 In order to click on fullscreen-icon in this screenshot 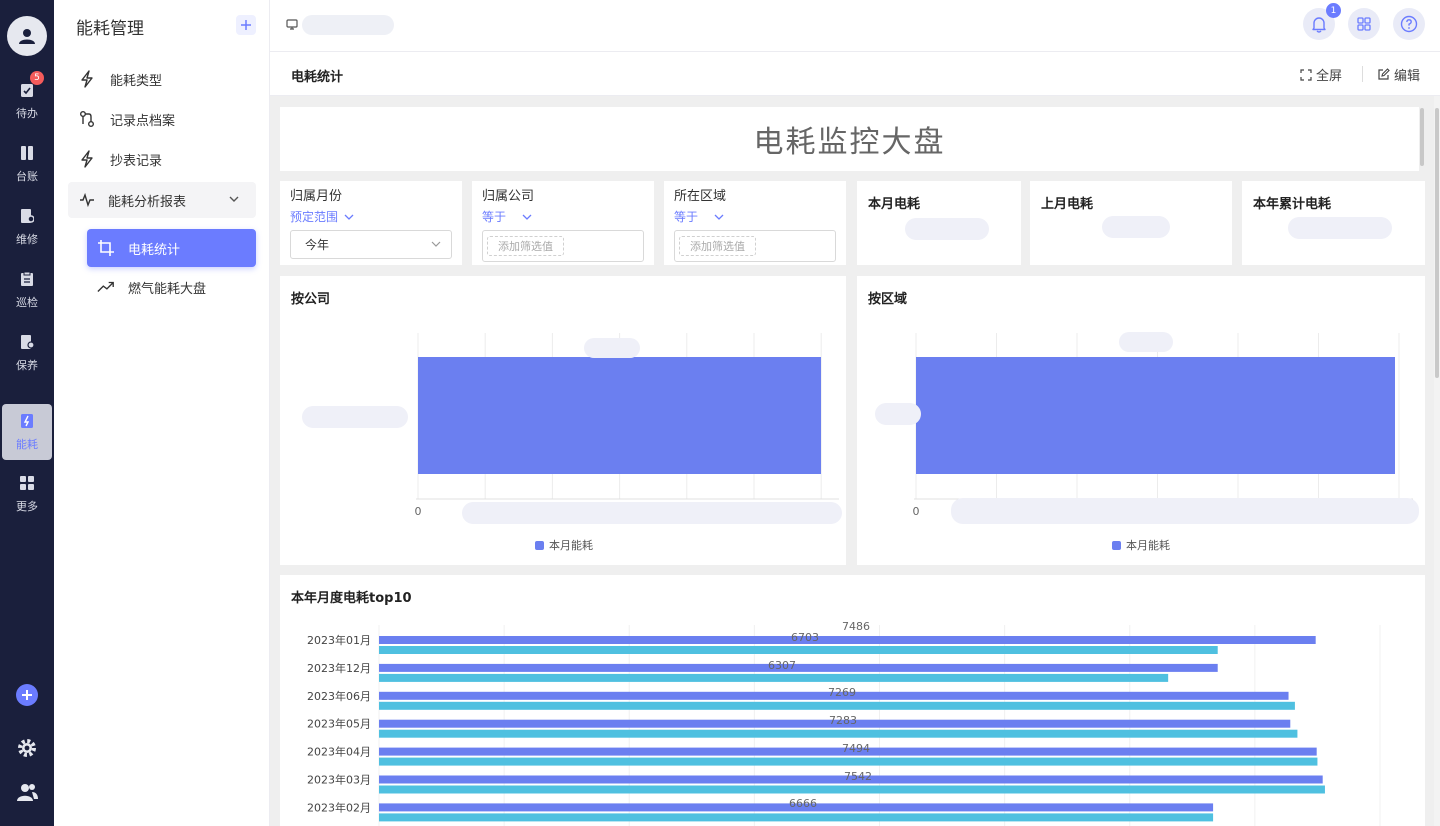, I will do `click(1306, 74)`.